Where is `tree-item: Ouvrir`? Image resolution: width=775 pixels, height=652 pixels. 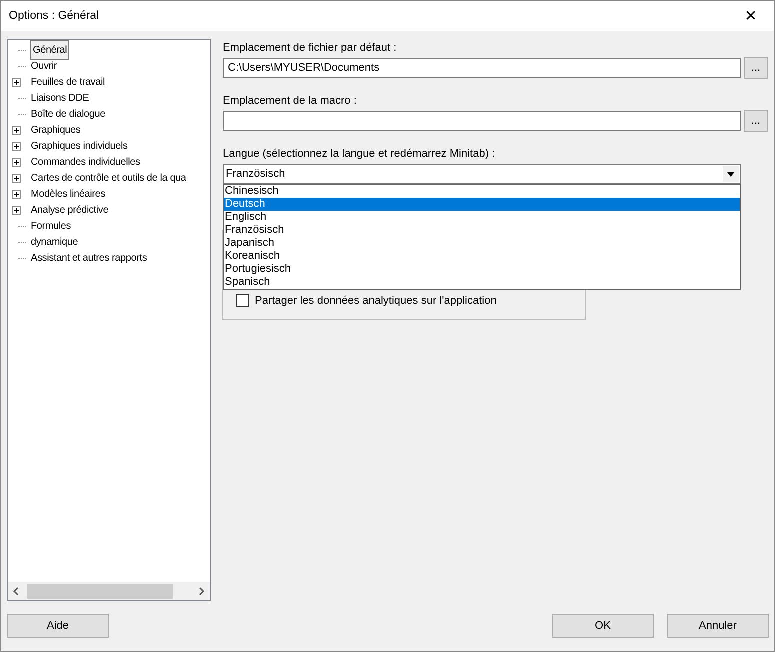 tree-item: Ouvrir is located at coordinates (44, 66).